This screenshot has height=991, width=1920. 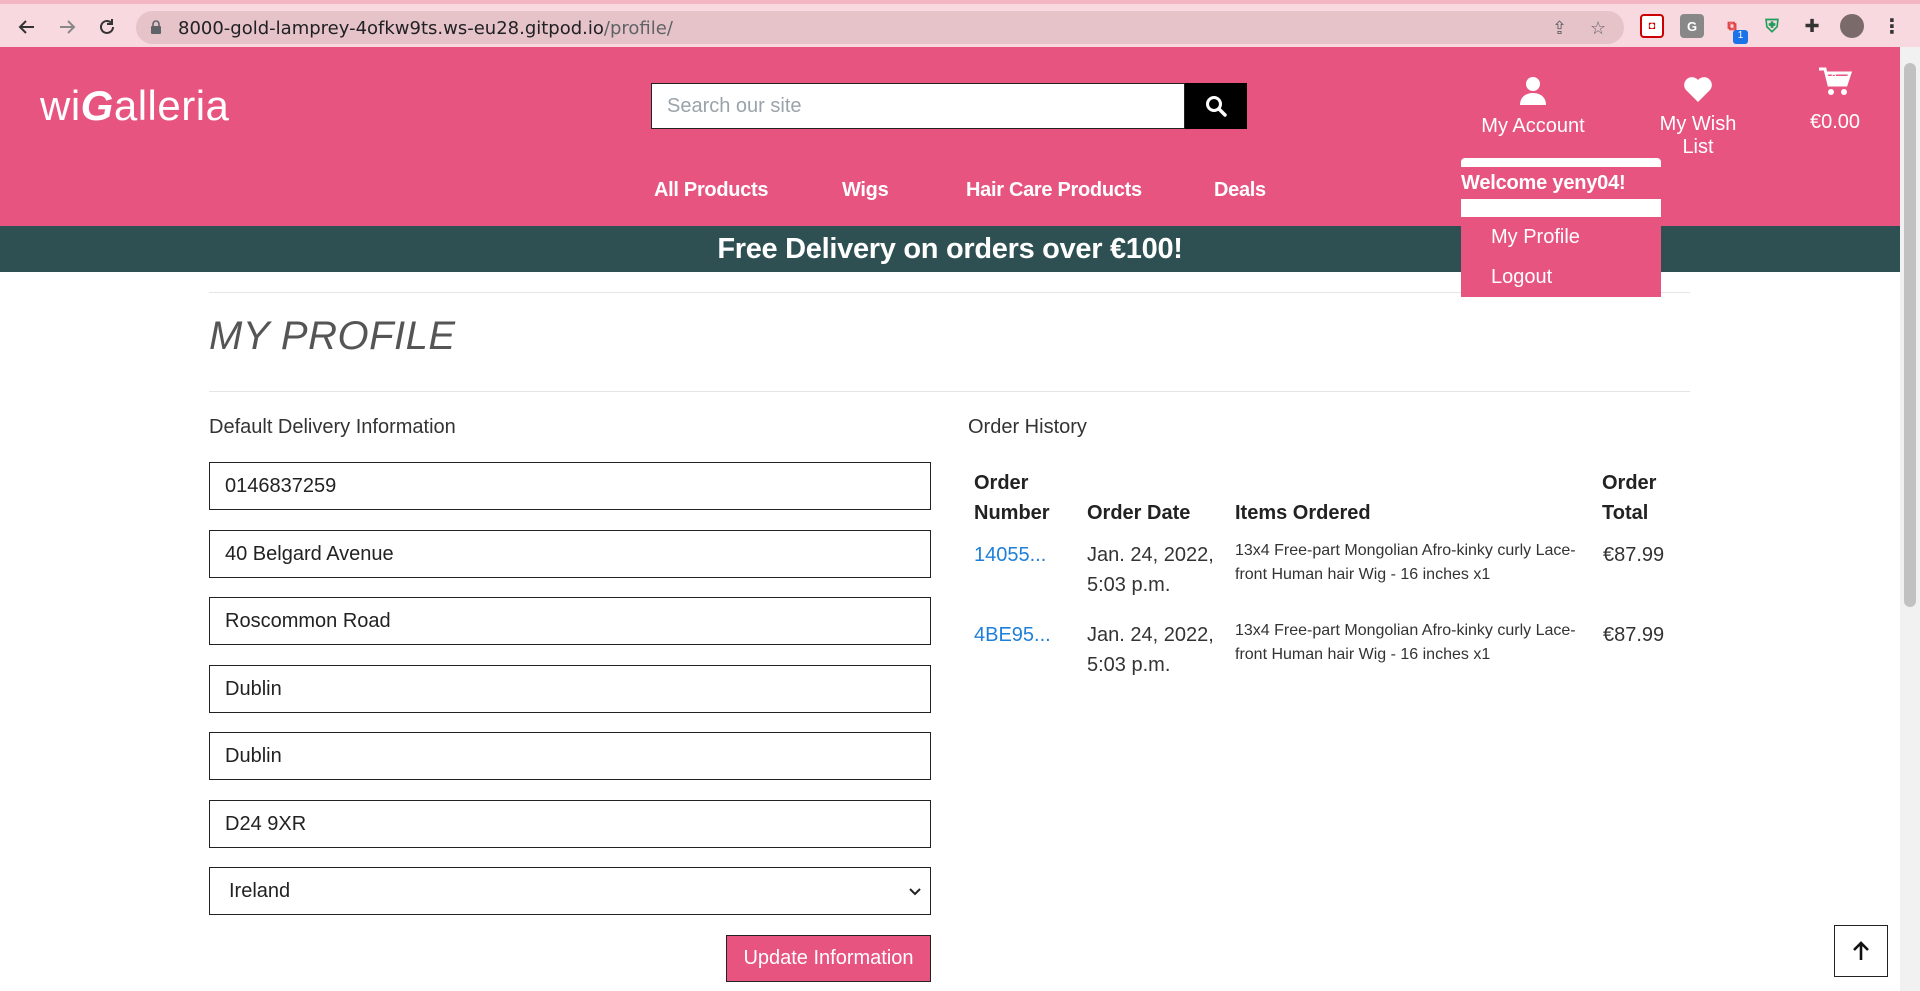 I want to click on postcode-field: D24 9XR, so click(x=570, y=824).